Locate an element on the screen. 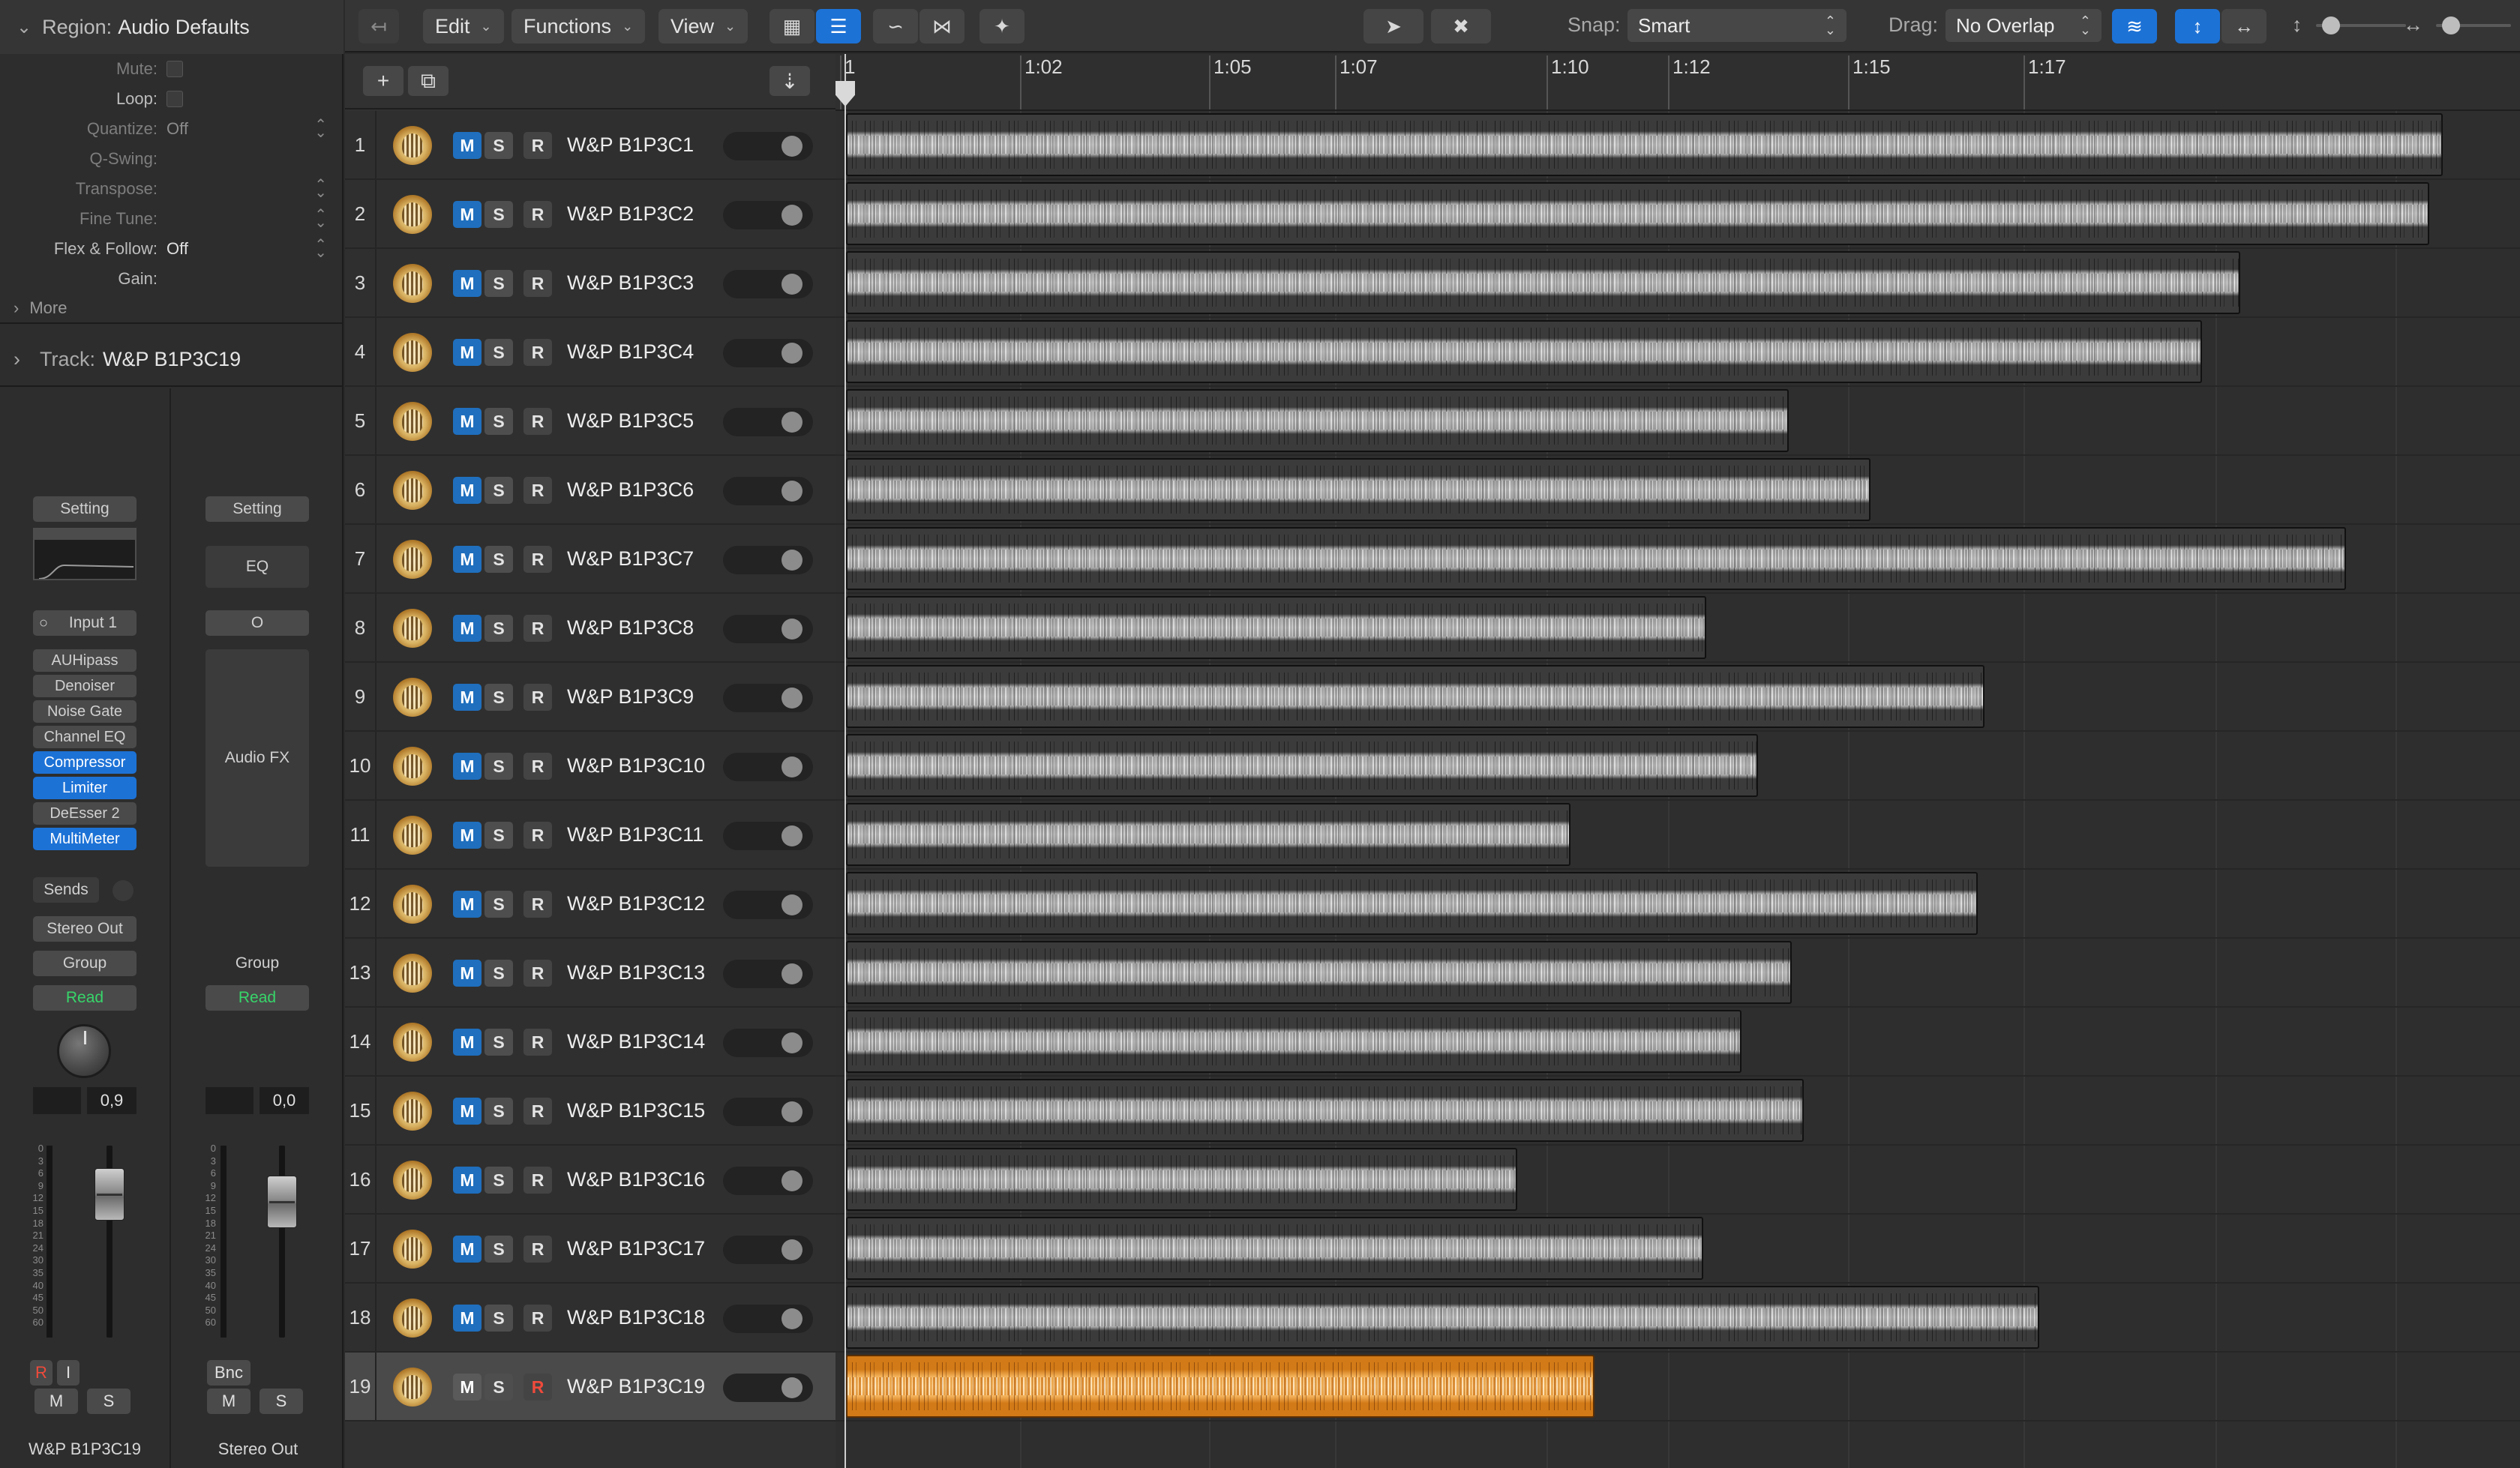 The height and width of the screenshot is (1468, 2520). volume-fader-track is located at coordinates (282, 1242).